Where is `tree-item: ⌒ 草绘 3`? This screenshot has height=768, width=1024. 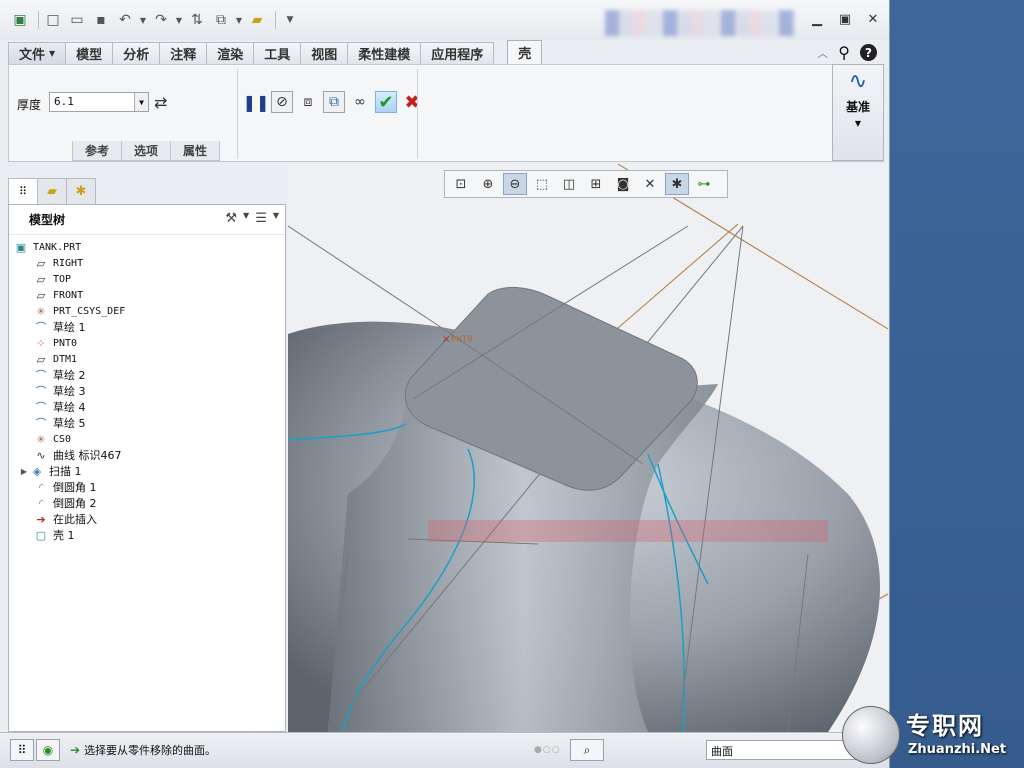 tree-item: ⌒ 草绘 3 is located at coordinates (147, 391).